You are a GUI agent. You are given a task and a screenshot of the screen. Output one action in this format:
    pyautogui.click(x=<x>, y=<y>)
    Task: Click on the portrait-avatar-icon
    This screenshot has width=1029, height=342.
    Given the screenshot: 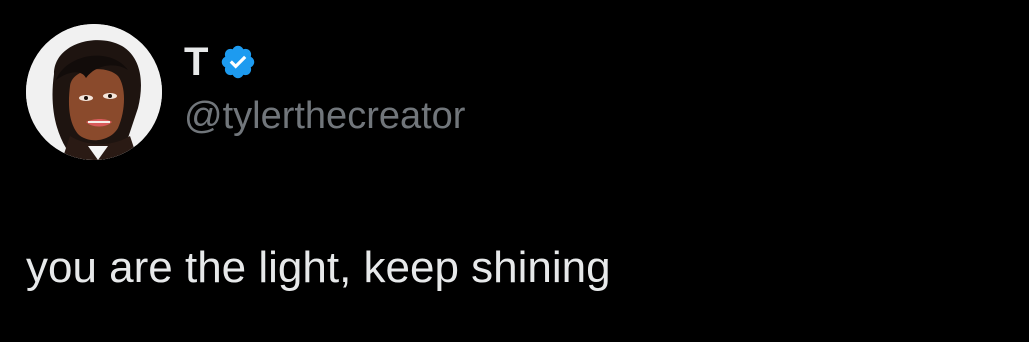 What is the action you would take?
    pyautogui.click(x=94, y=92)
    